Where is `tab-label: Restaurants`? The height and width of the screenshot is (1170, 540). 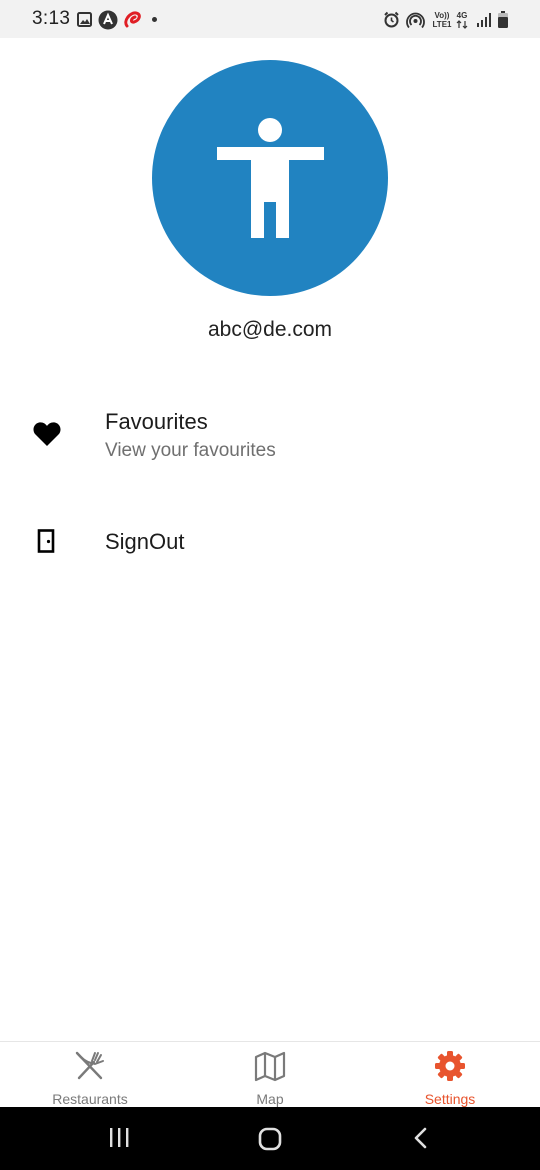
tab-label: Restaurants is located at coordinates (90, 1099).